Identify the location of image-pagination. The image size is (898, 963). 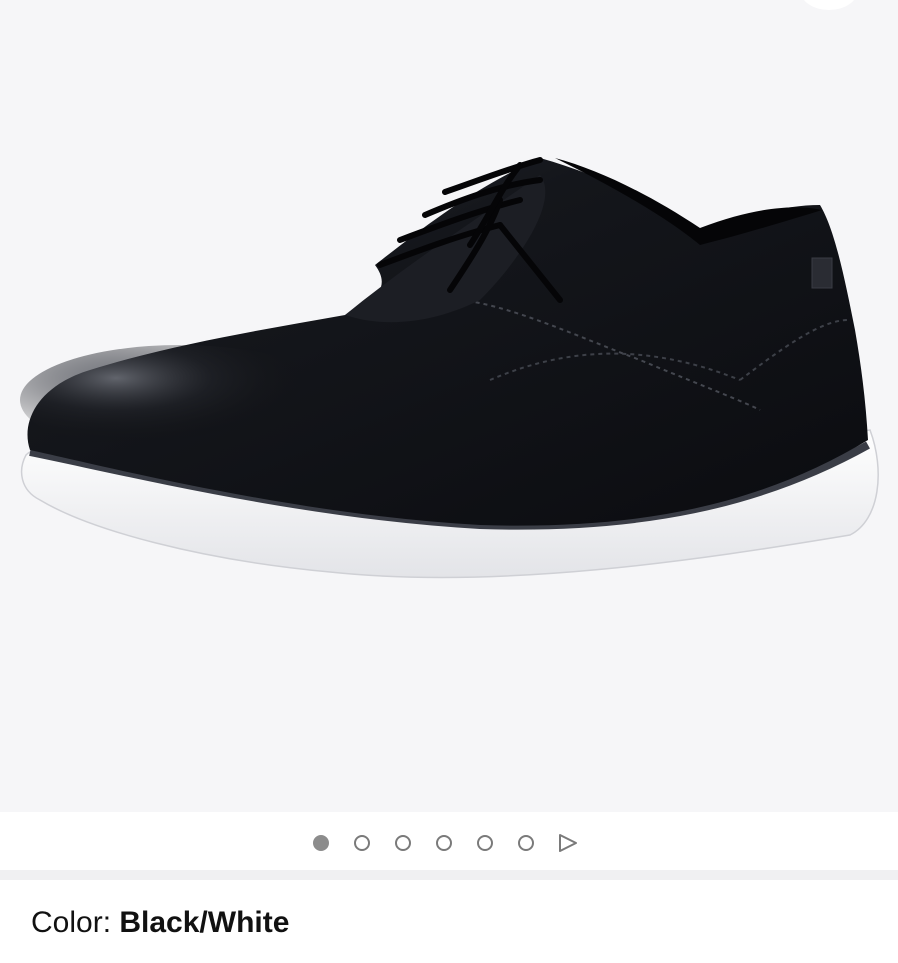
(449, 841).